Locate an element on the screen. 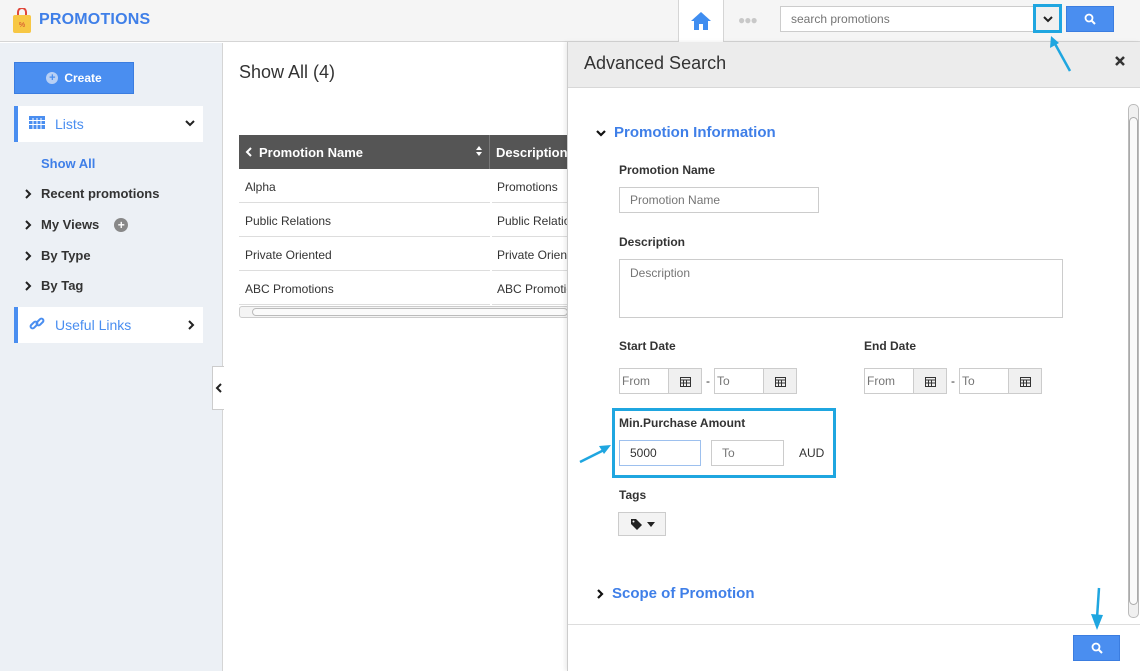 The width and height of the screenshot is (1140, 671). home-icon is located at coordinates (701, 21).